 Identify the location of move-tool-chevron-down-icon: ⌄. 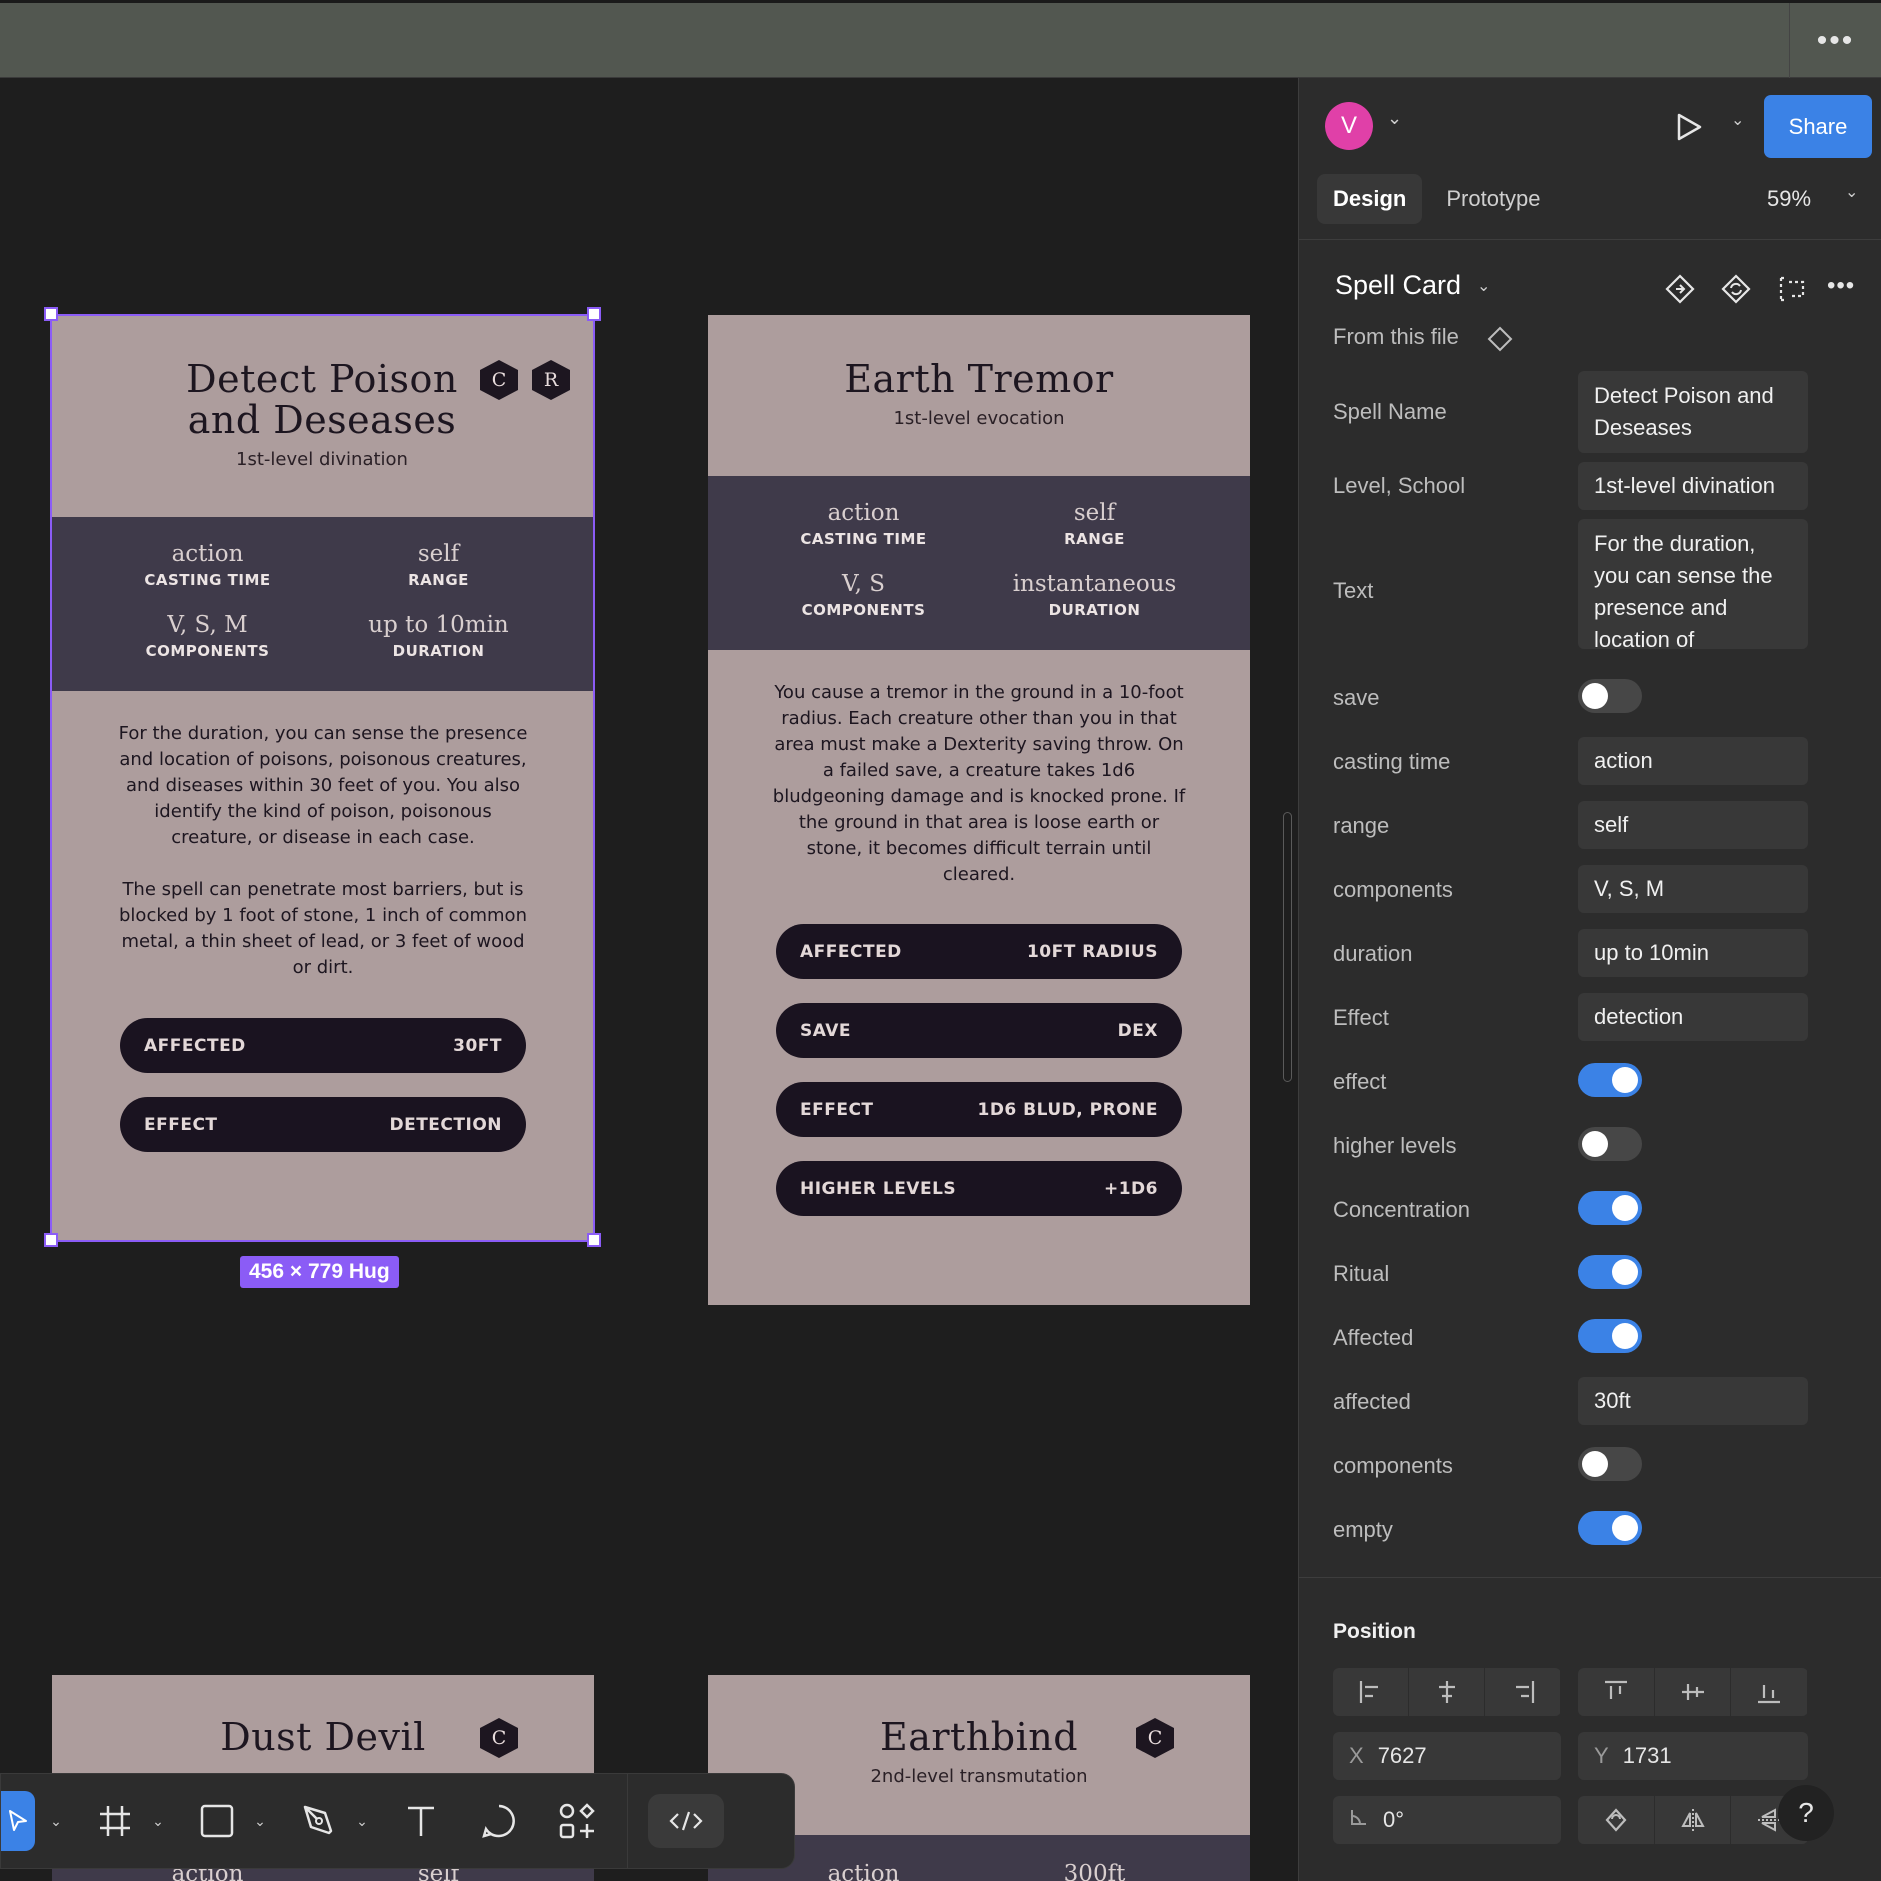
(56, 1821).